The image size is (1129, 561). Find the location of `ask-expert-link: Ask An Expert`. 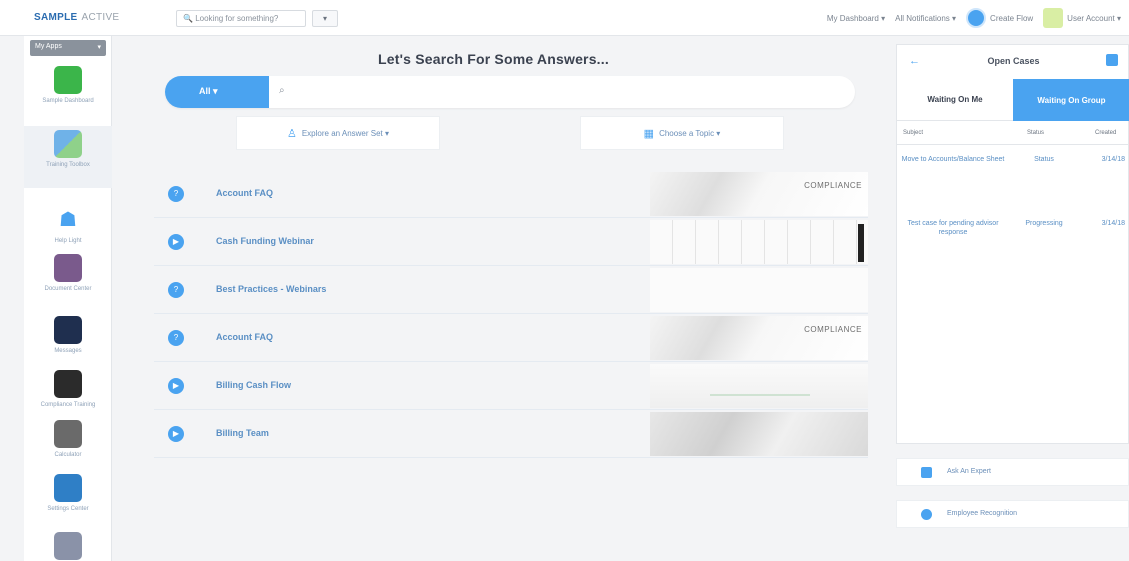

ask-expert-link: Ask An Expert is located at coordinates (1012, 472).